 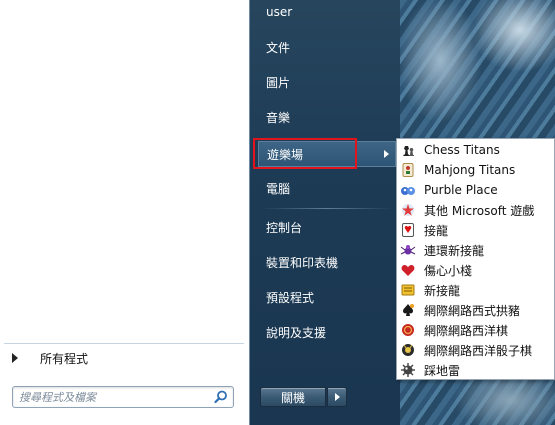 What do you see at coordinates (442, 370) in the screenshot?
I see `submenu-item-label: 踩地雷` at bounding box center [442, 370].